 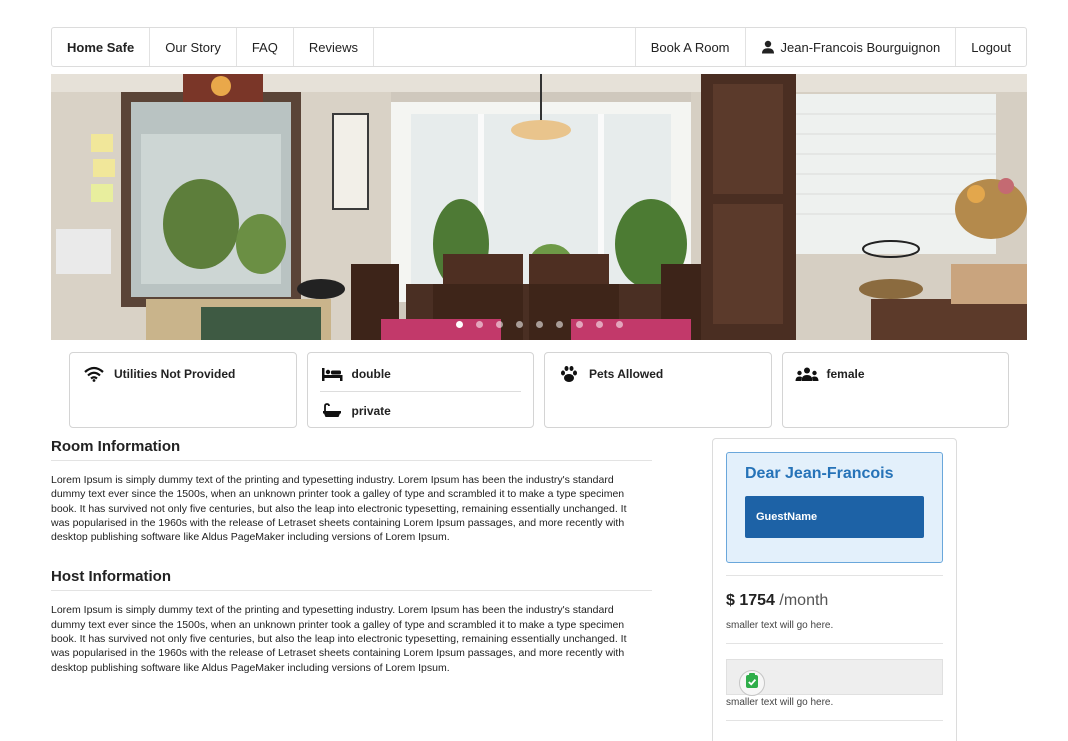 I want to click on verified-badge, so click(x=752, y=683).